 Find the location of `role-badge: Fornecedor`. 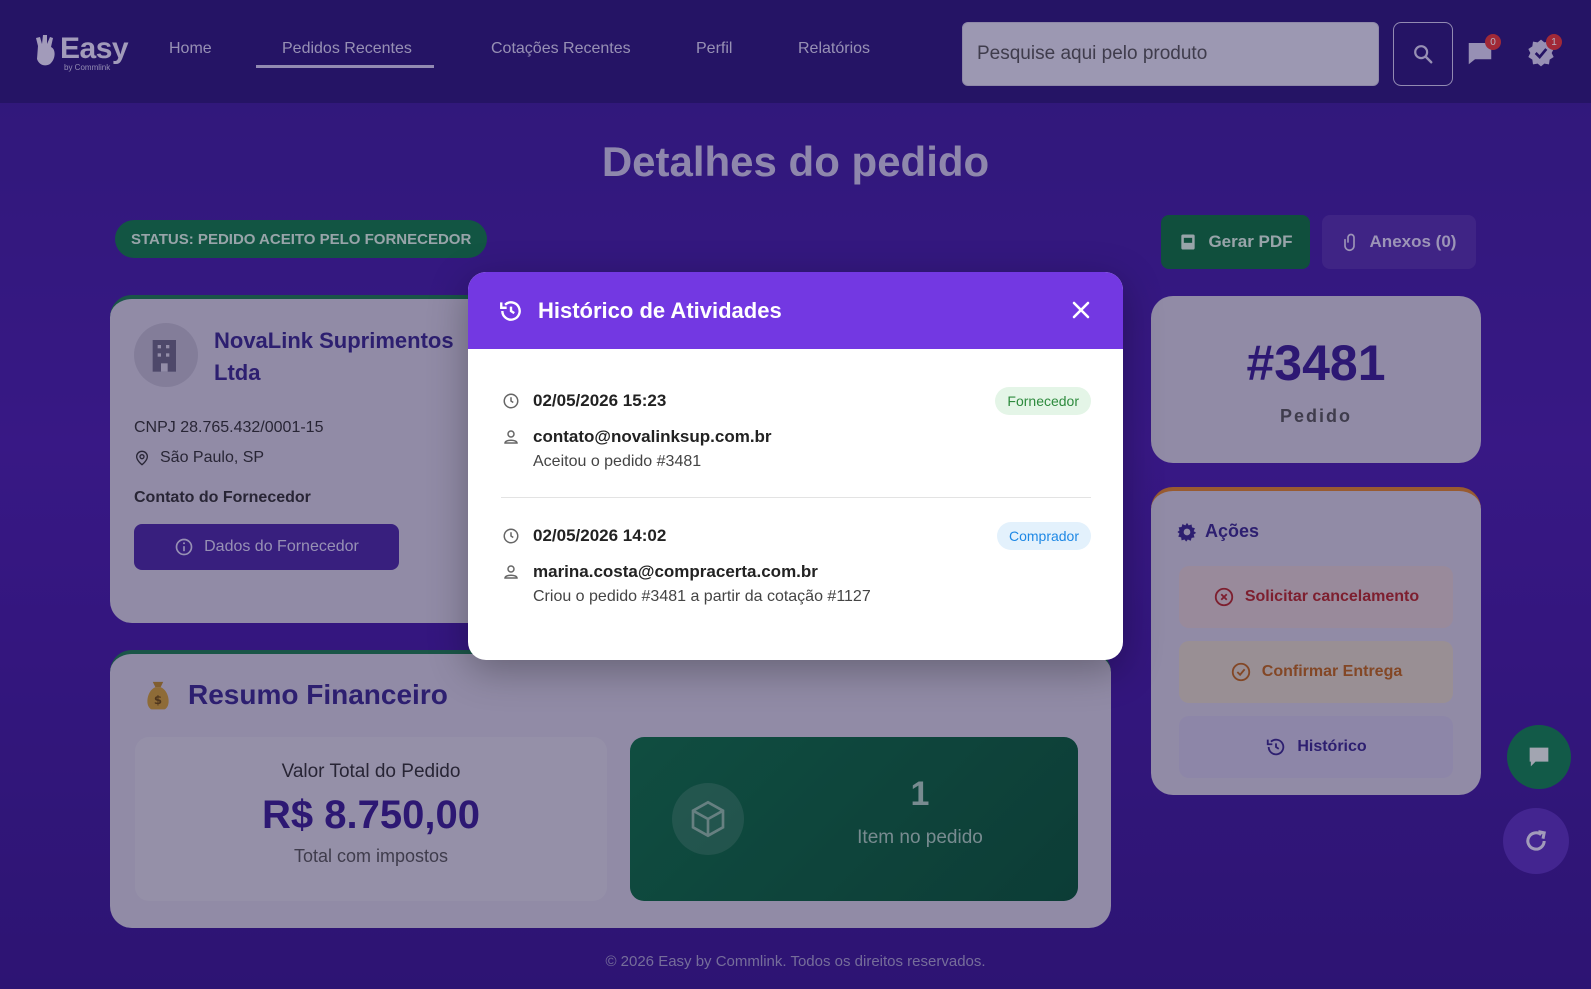

role-badge: Fornecedor is located at coordinates (1043, 401).